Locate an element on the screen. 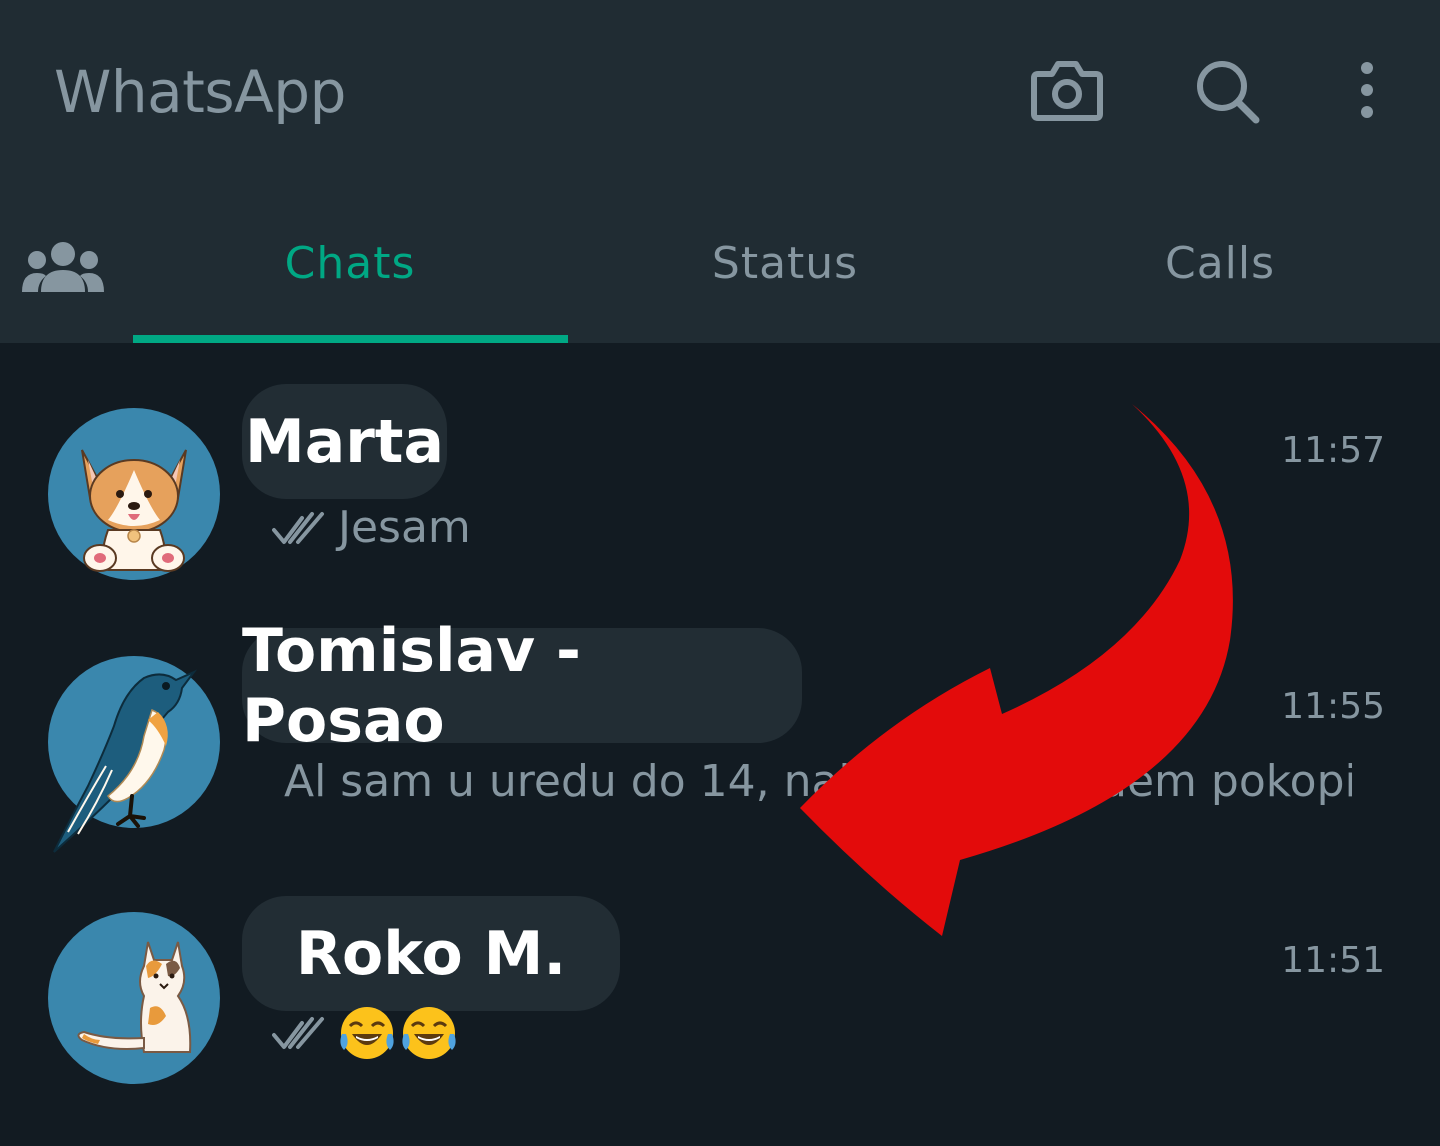 The image size is (1440, 1146). tab-status: Status is located at coordinates (785, 263).